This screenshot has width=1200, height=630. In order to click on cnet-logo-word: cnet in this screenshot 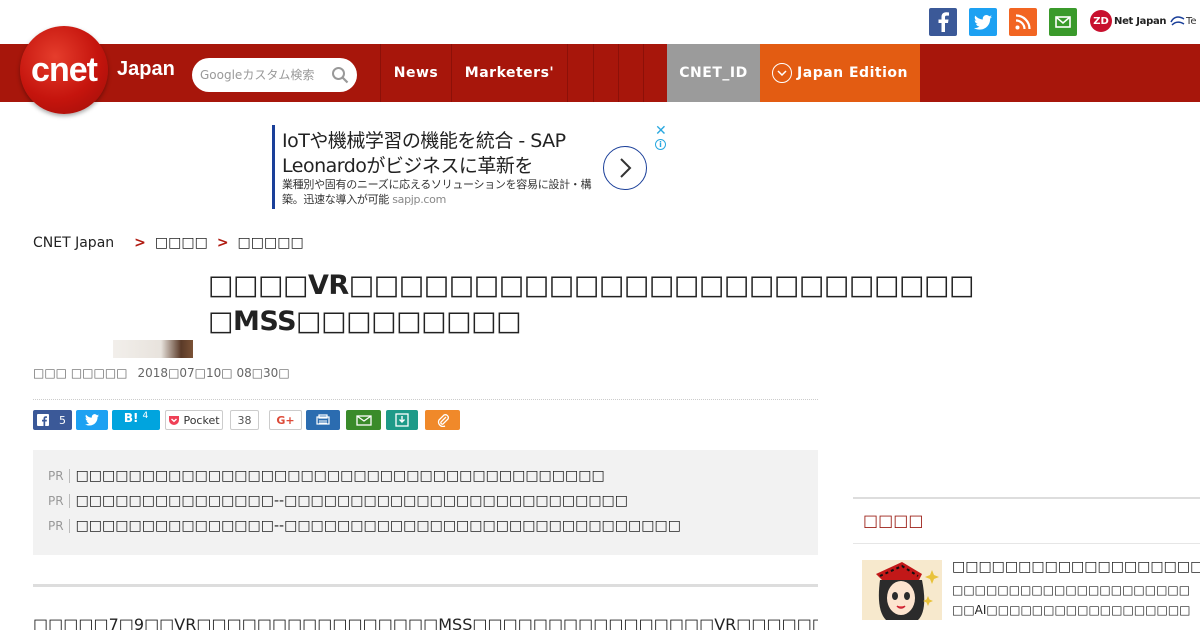, I will do `click(64, 69)`.